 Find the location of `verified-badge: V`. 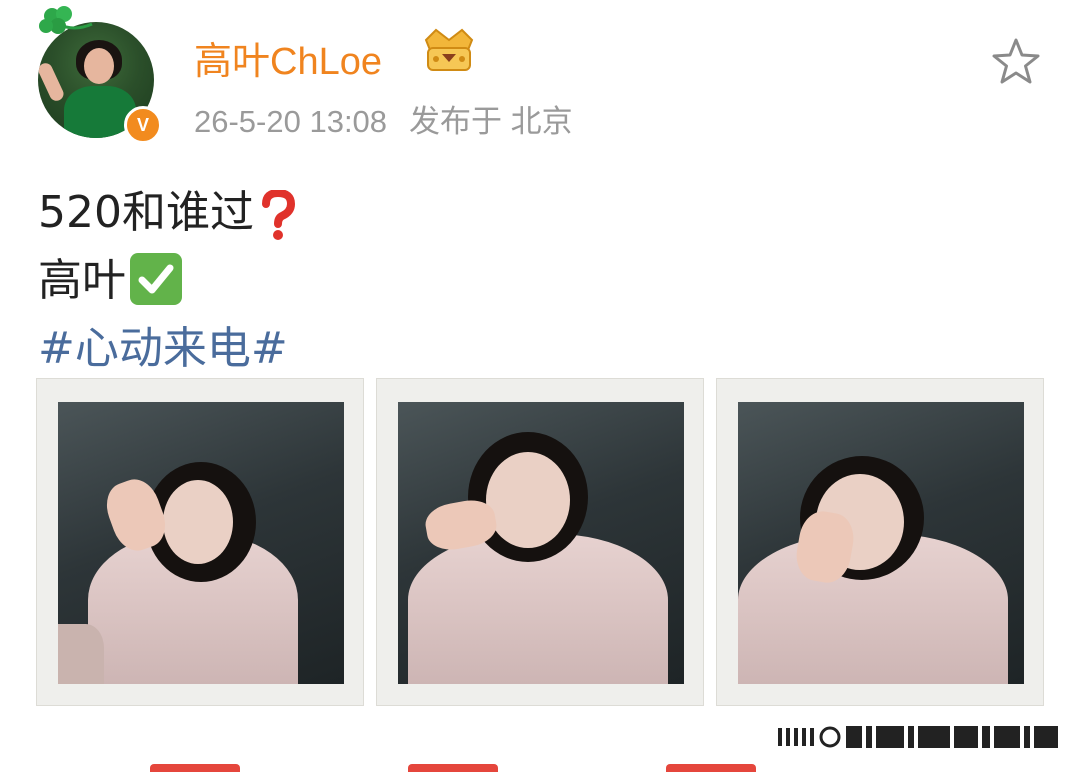

verified-badge: V is located at coordinates (143, 125).